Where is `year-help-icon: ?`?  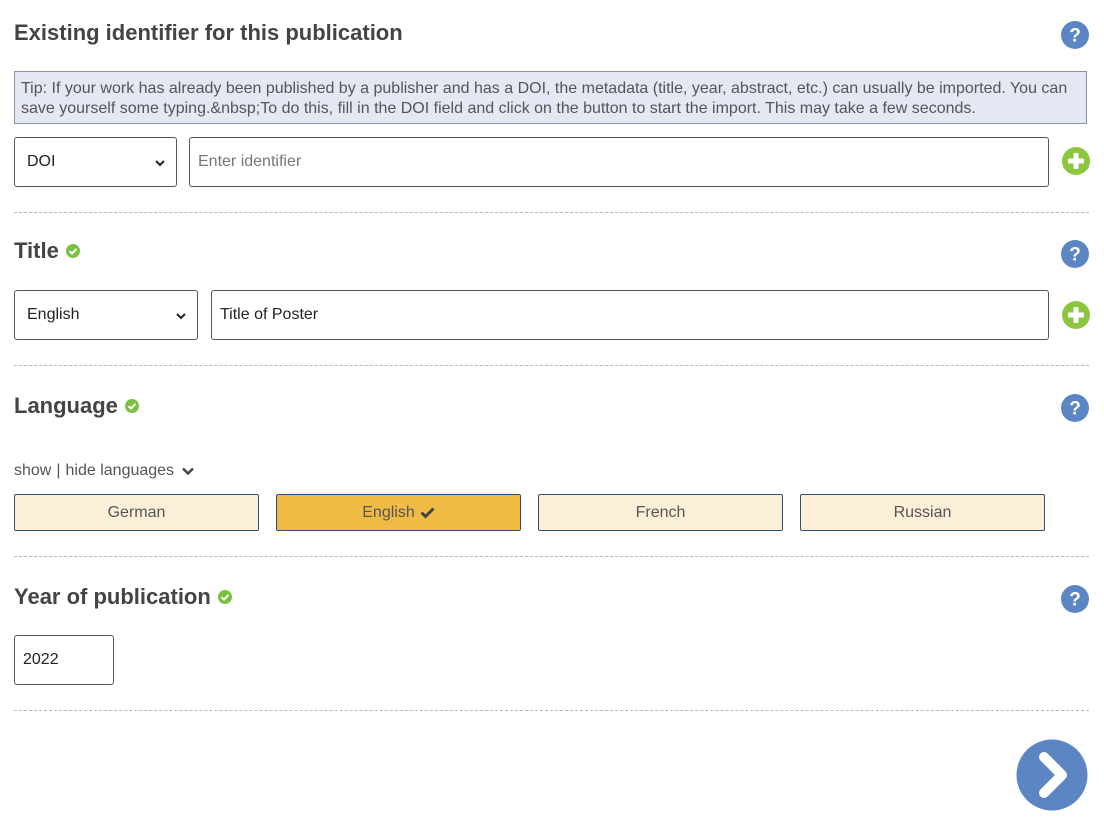 year-help-icon: ? is located at coordinates (1075, 599).